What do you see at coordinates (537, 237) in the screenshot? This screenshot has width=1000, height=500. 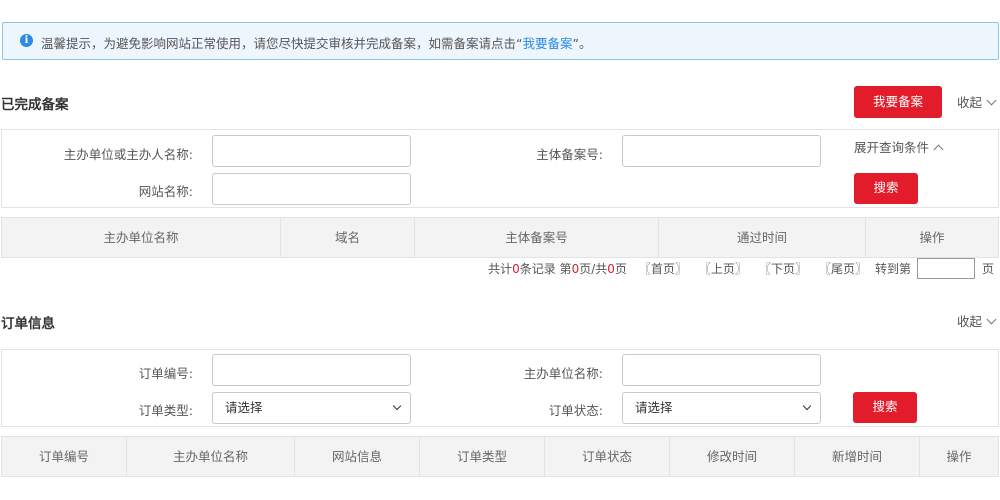 I see `column-header: 主体备案号` at bounding box center [537, 237].